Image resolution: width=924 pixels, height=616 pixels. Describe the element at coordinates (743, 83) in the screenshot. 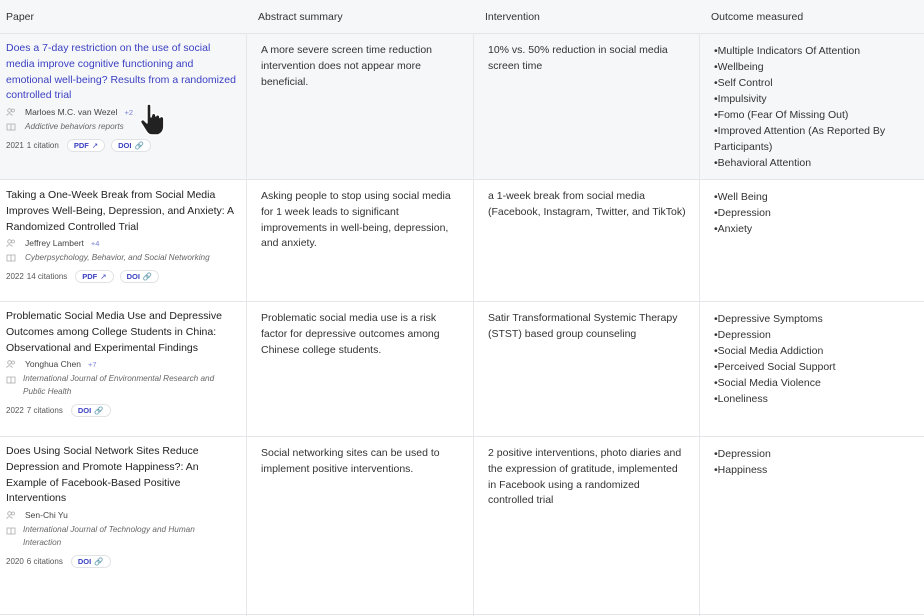

I see `outcome-item: •Self Control` at that location.